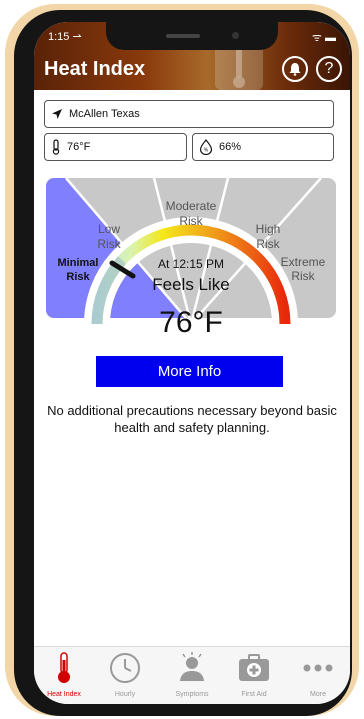 This screenshot has width=364, height=719. I want to click on tab-label: First Aid, so click(254, 694).